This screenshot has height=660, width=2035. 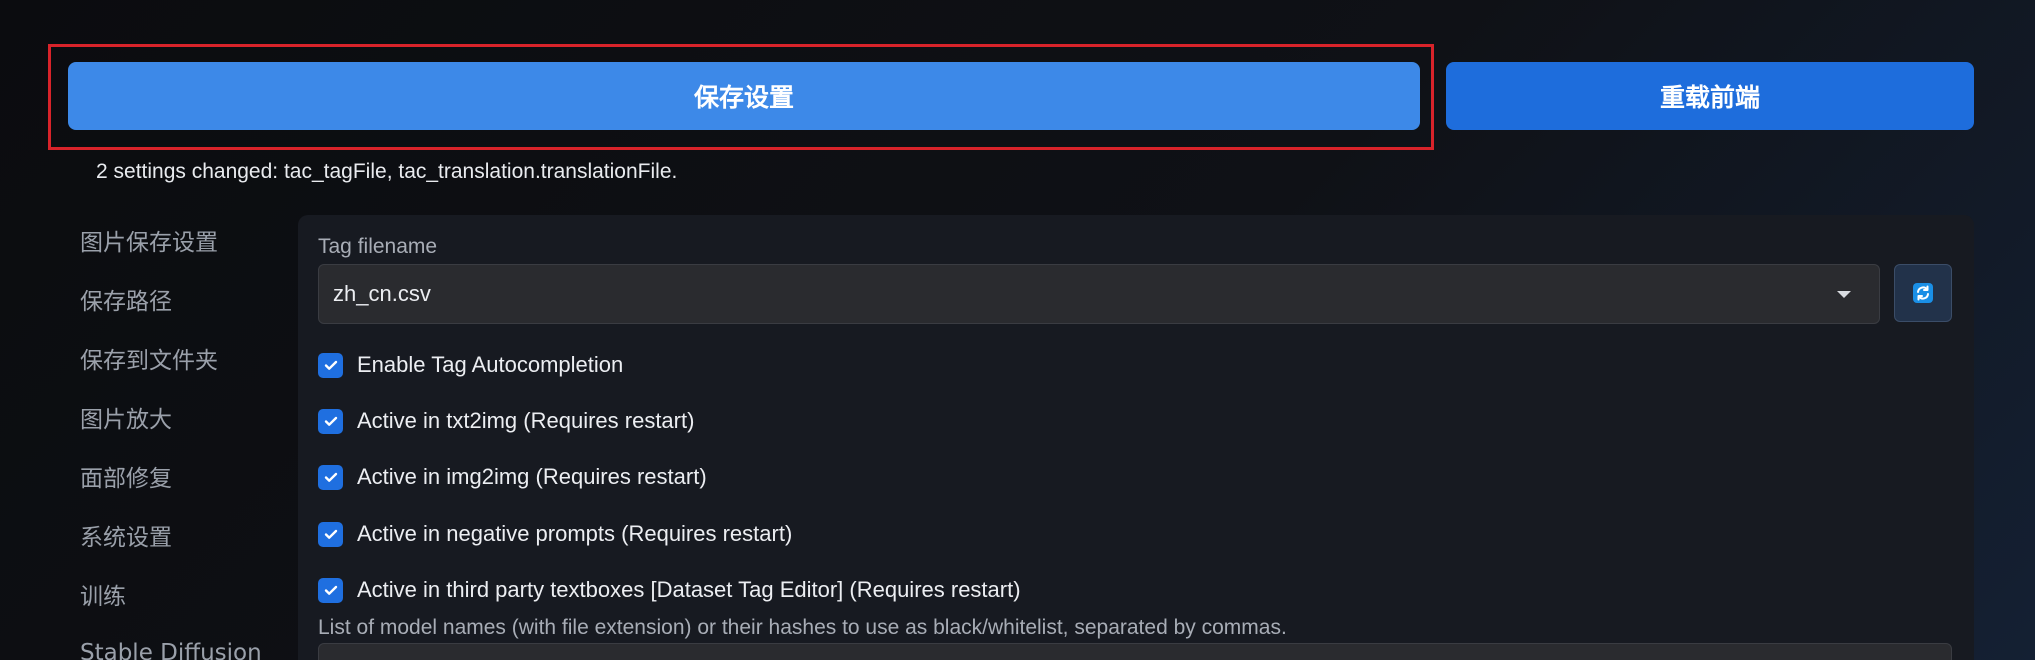 What do you see at coordinates (180, 534) in the screenshot?
I see `sidebar-item-system: 系统设置` at bounding box center [180, 534].